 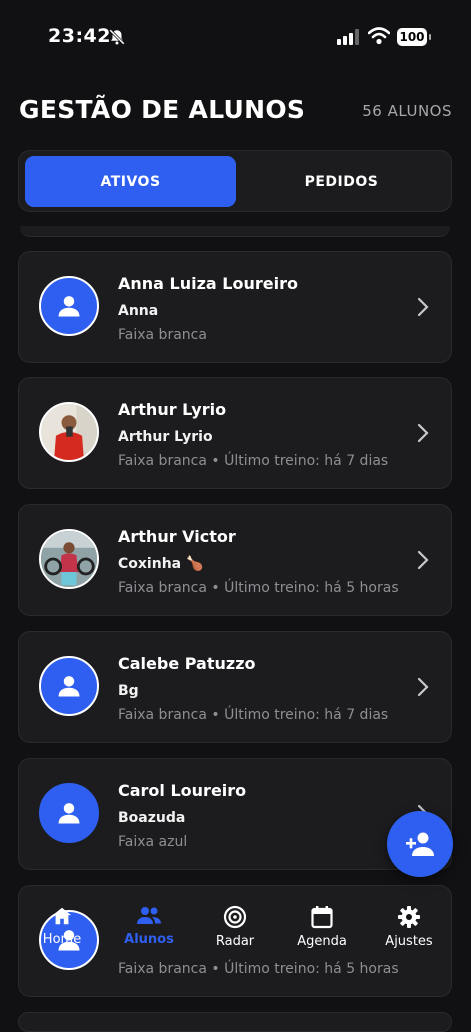 What do you see at coordinates (409, 941) in the screenshot?
I see `tab-label: Ajustes` at bounding box center [409, 941].